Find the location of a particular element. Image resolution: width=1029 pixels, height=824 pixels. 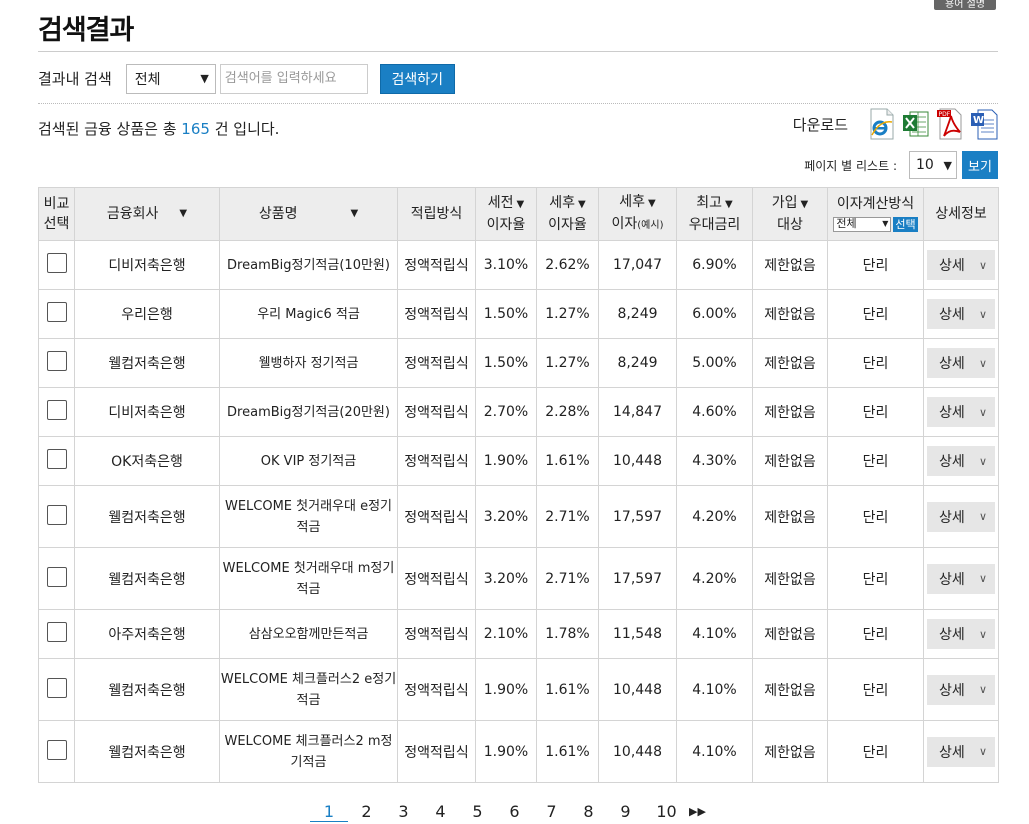

search-input: 검색어를 입력하세요 is located at coordinates (293, 78).